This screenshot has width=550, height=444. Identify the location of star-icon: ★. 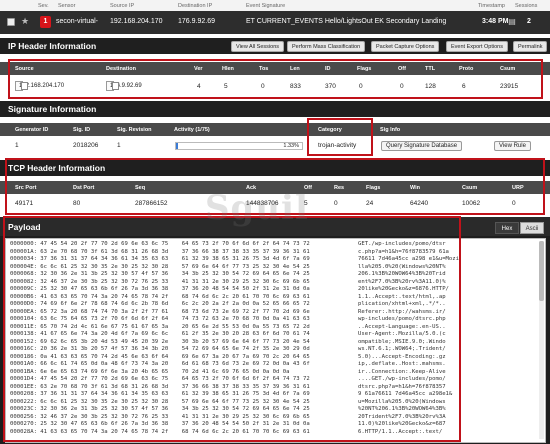
(25, 21).